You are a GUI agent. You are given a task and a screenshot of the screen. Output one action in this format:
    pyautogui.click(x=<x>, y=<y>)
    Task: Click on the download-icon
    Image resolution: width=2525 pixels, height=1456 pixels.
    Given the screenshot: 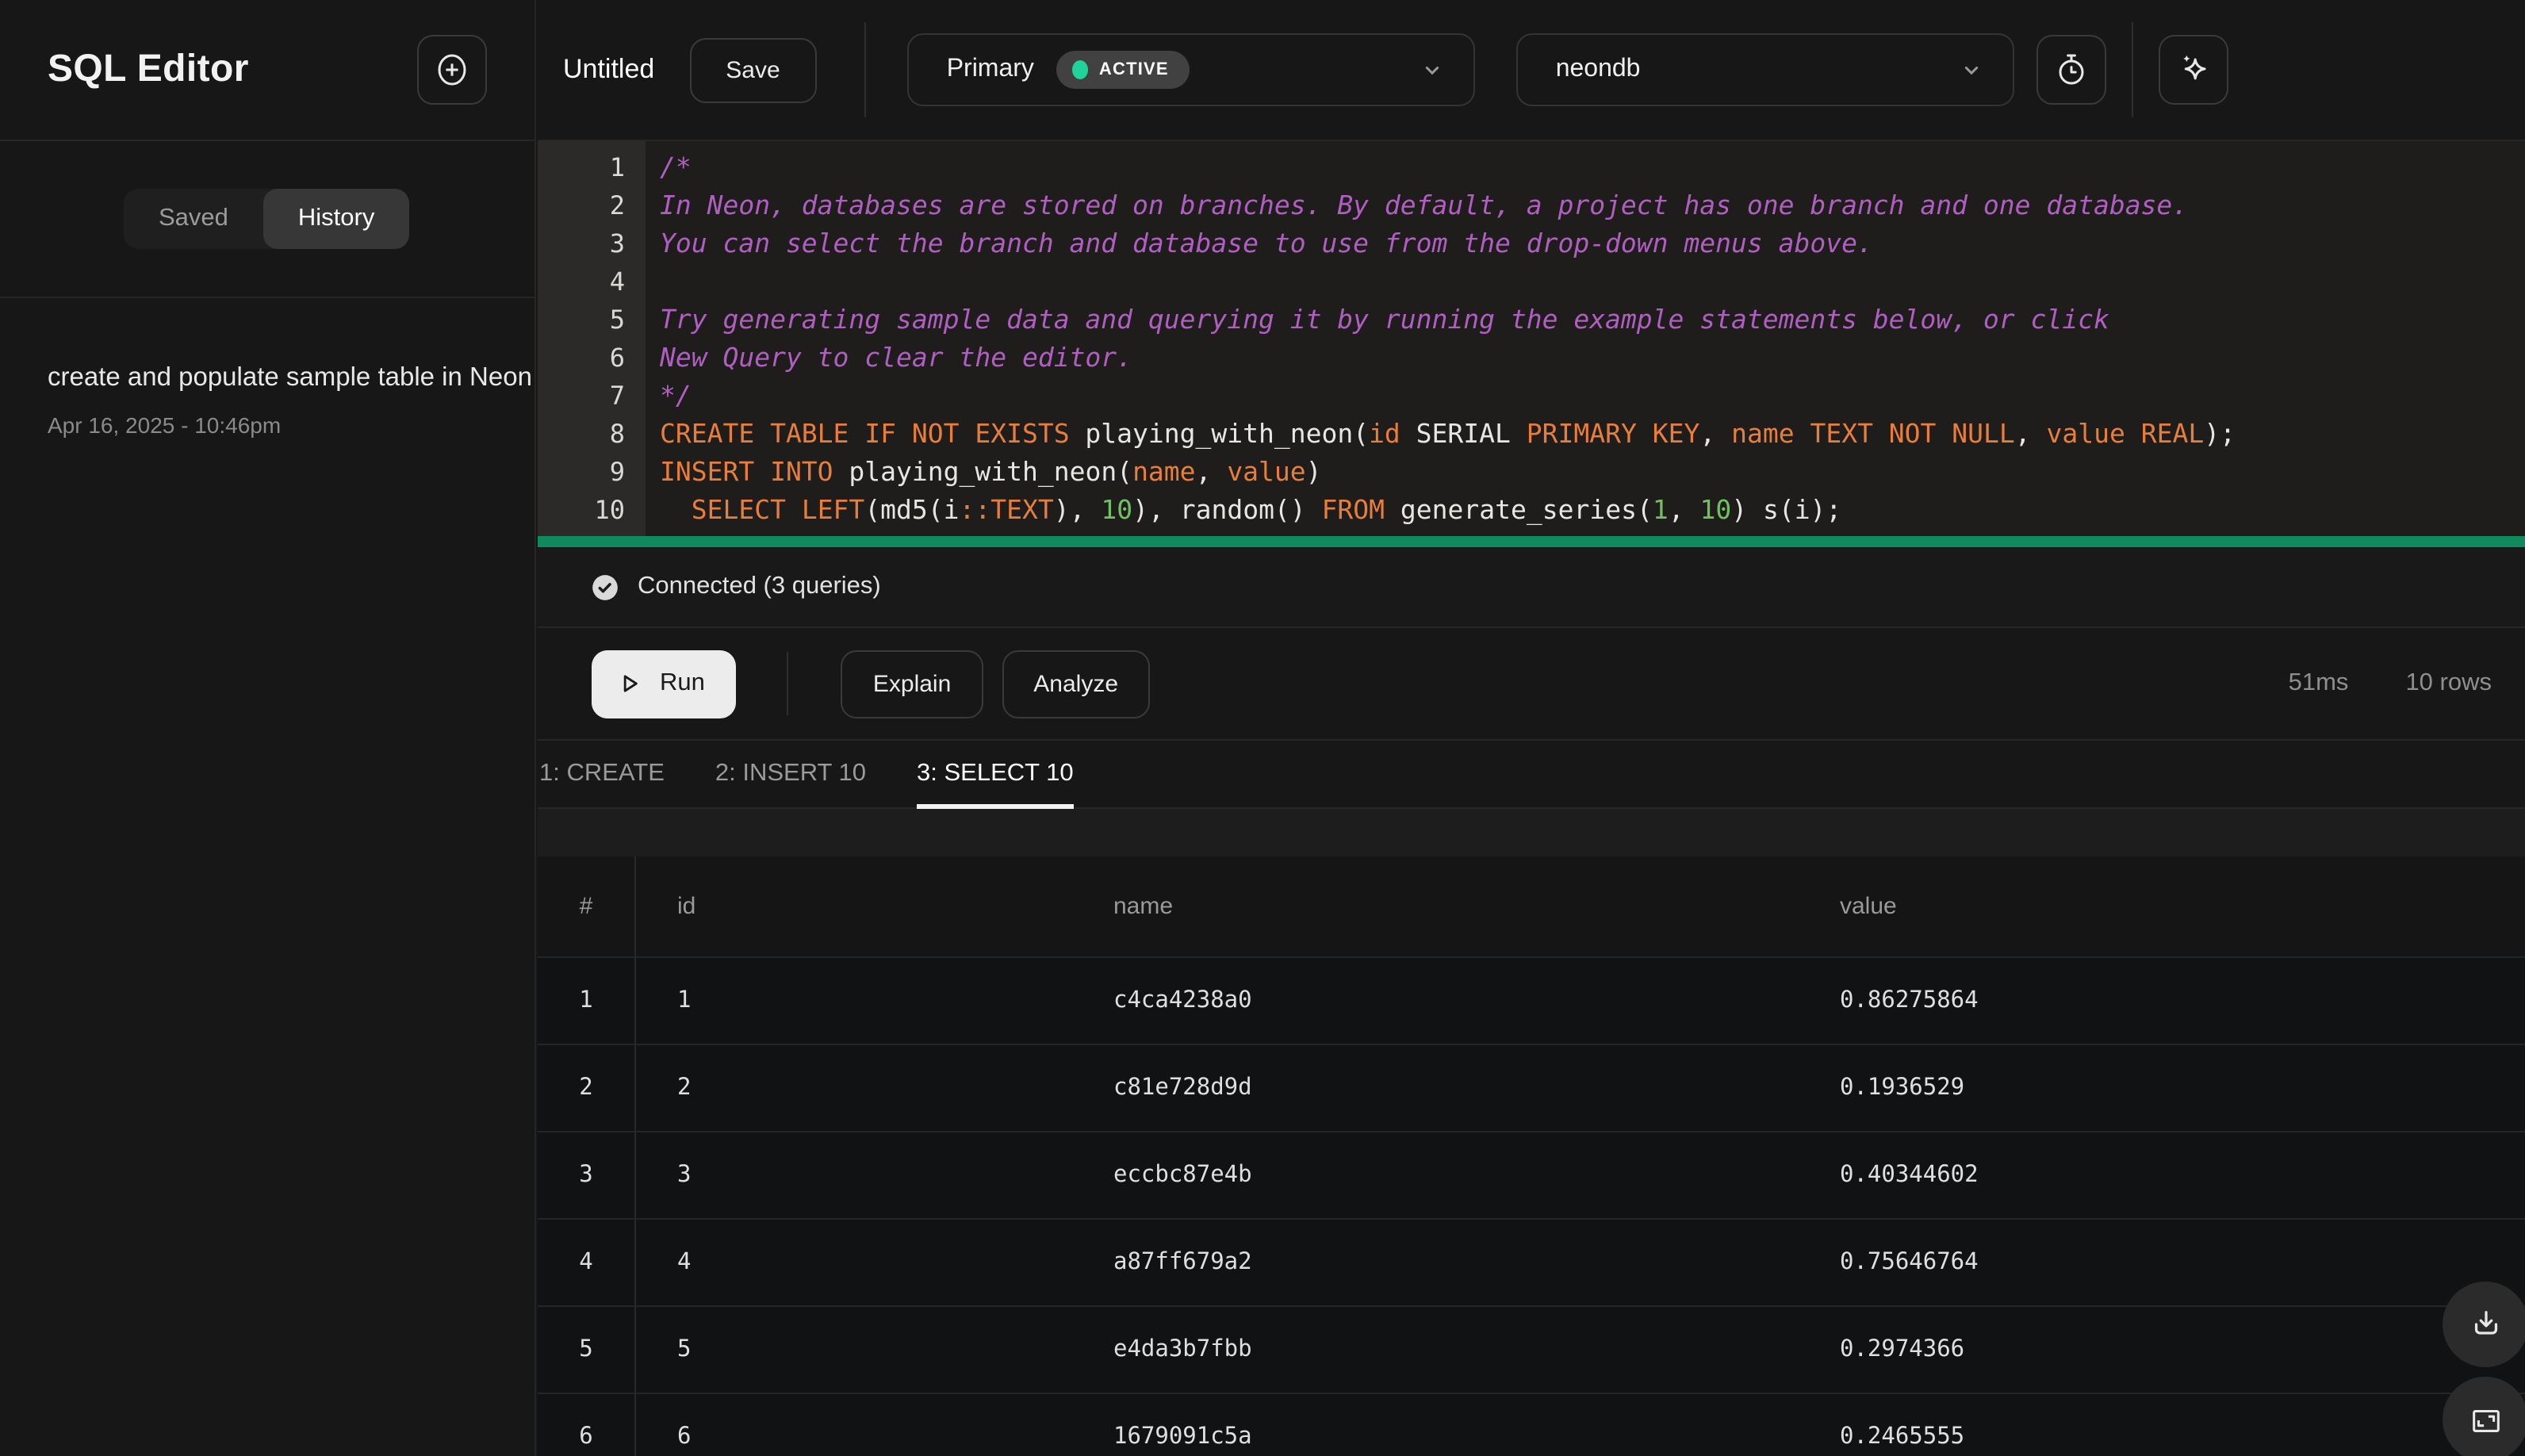 What is the action you would take?
    pyautogui.click(x=2485, y=1324)
    